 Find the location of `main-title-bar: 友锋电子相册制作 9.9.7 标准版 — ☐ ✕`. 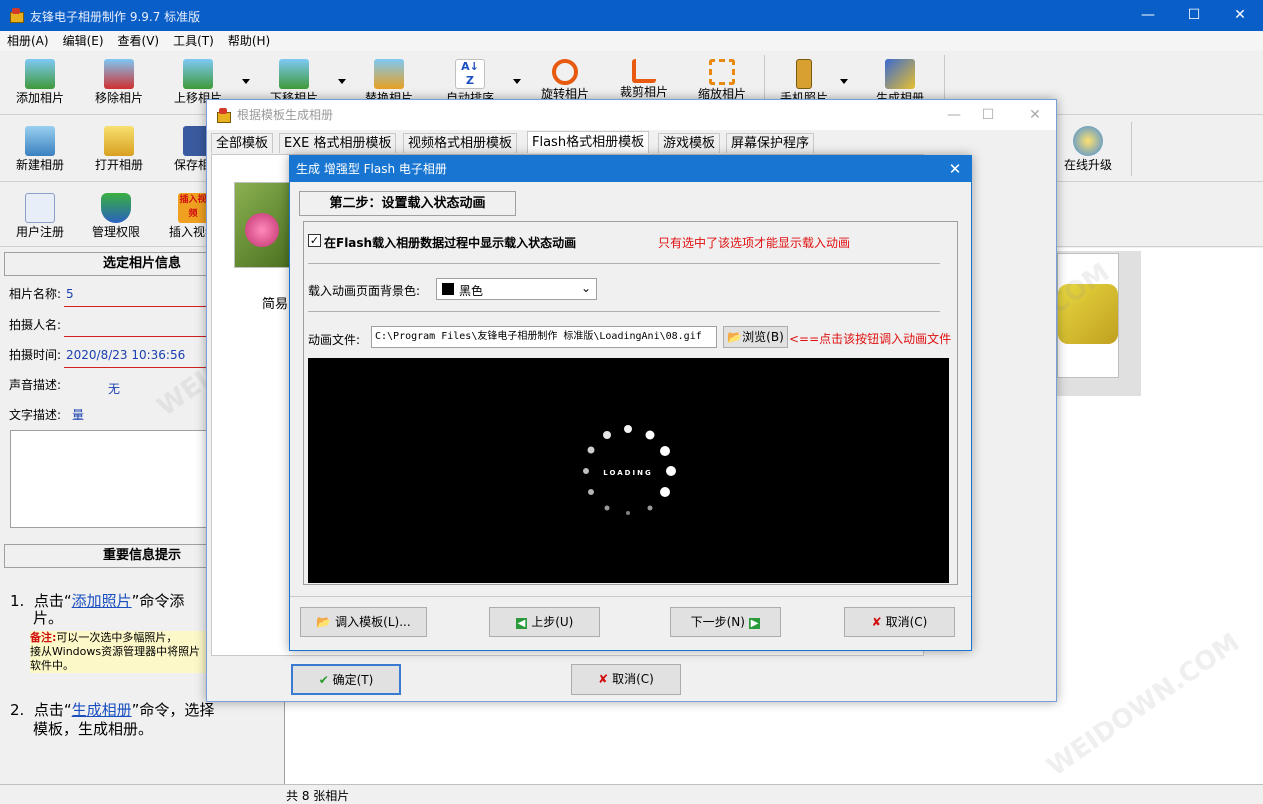

main-title-bar: 友锋电子相册制作 9.9.7 标准版 — ☐ ✕ is located at coordinates (631, 15).